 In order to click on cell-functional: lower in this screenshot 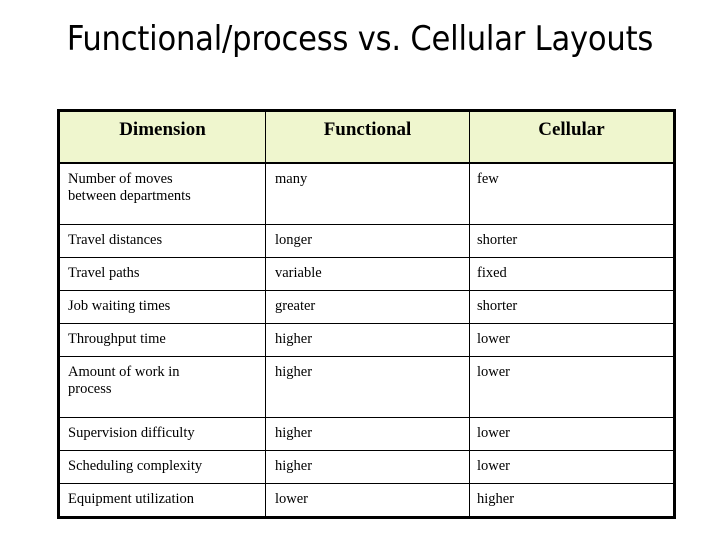, I will do `click(367, 500)`.